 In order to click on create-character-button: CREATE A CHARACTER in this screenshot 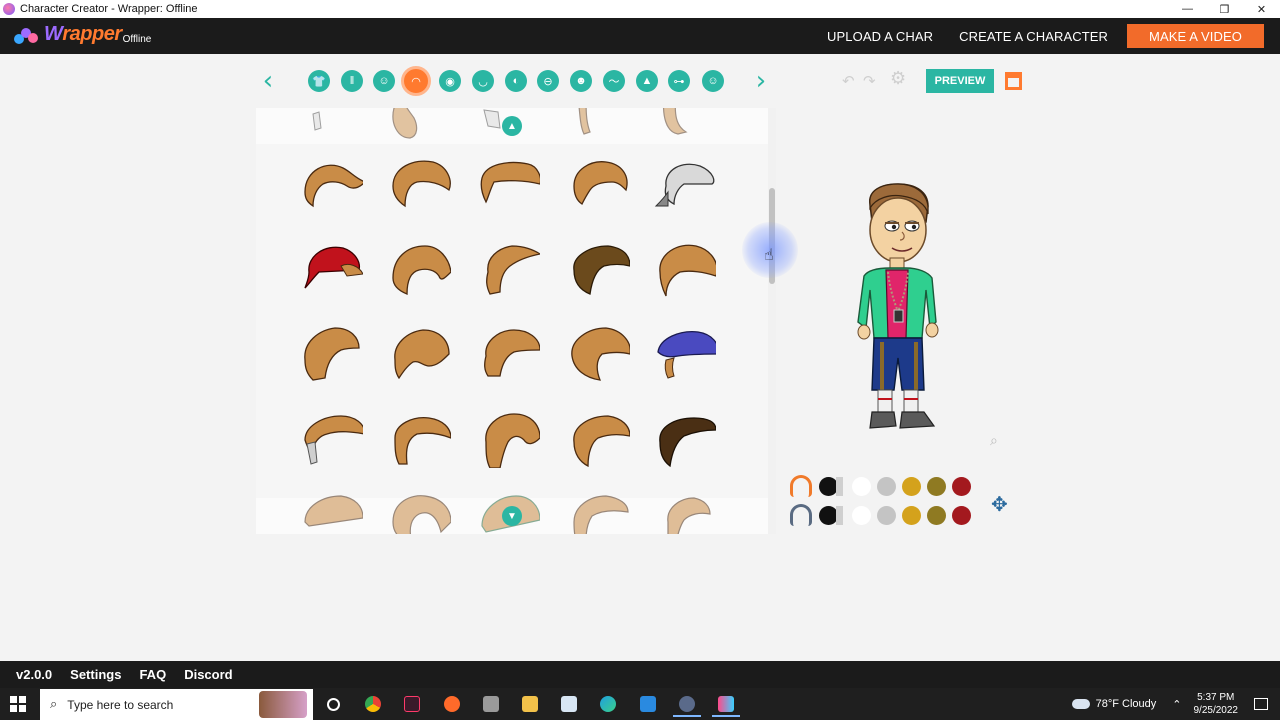, I will do `click(1033, 36)`.